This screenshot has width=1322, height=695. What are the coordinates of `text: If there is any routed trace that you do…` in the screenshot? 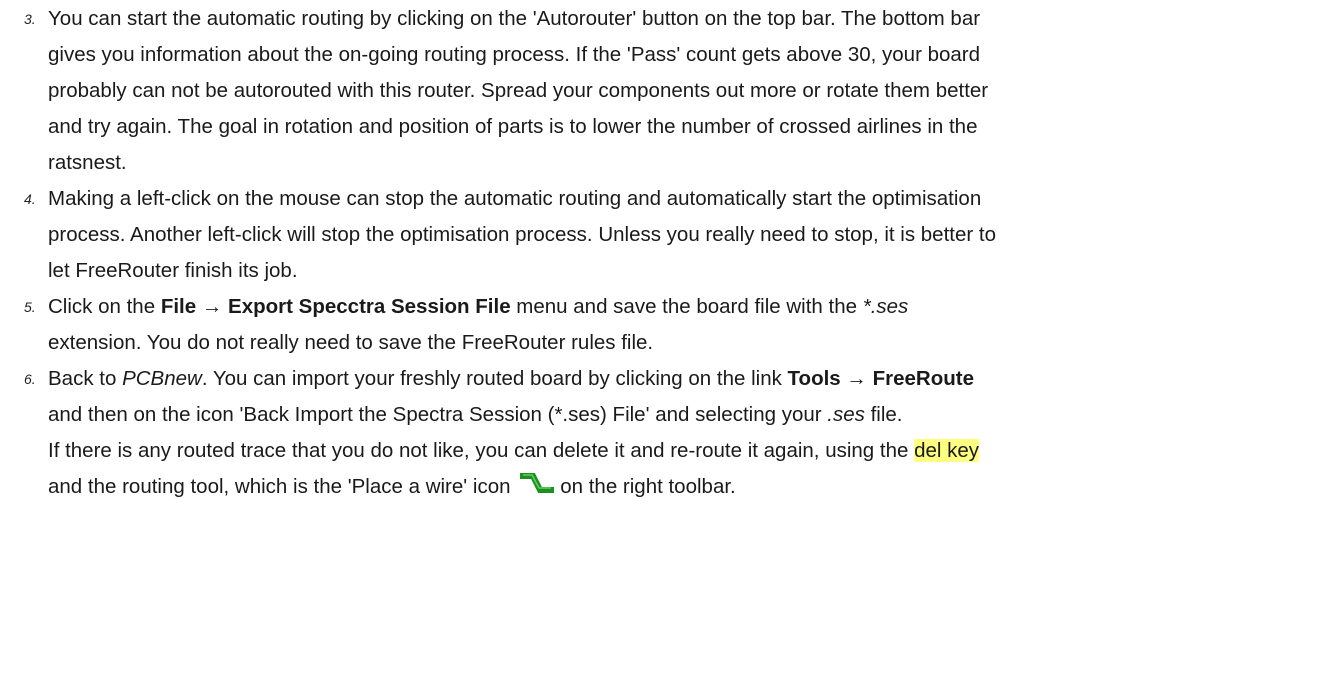 It's located at (481, 450).